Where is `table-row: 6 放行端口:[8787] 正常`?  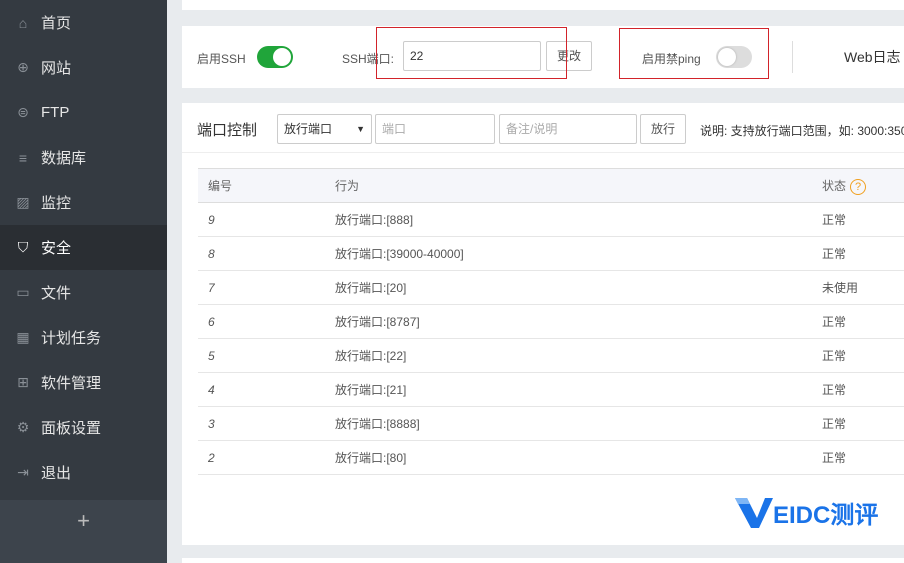 table-row: 6 放行端口:[8787] 正常 is located at coordinates (551, 321).